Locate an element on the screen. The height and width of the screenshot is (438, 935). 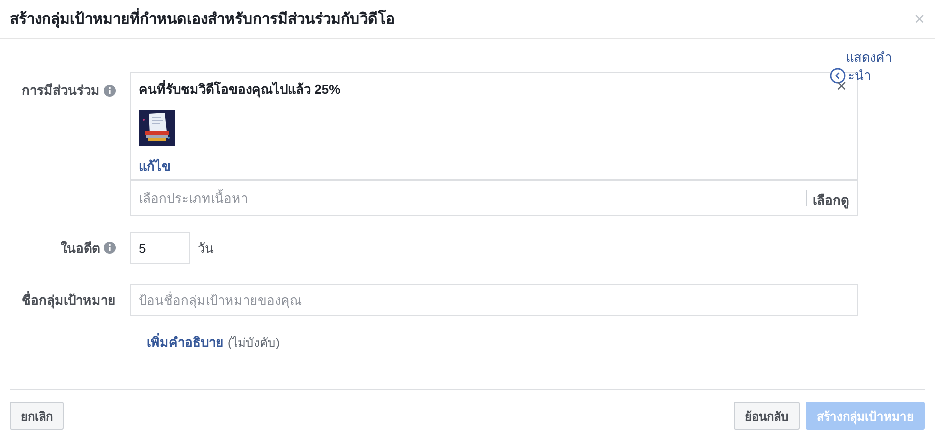
dialog-title: สร้างกลุ่มเป้าหมายที่กำหนดเองสำหรับการมีส่วนร่วมกับวิดีโอ is located at coordinates (202, 19).